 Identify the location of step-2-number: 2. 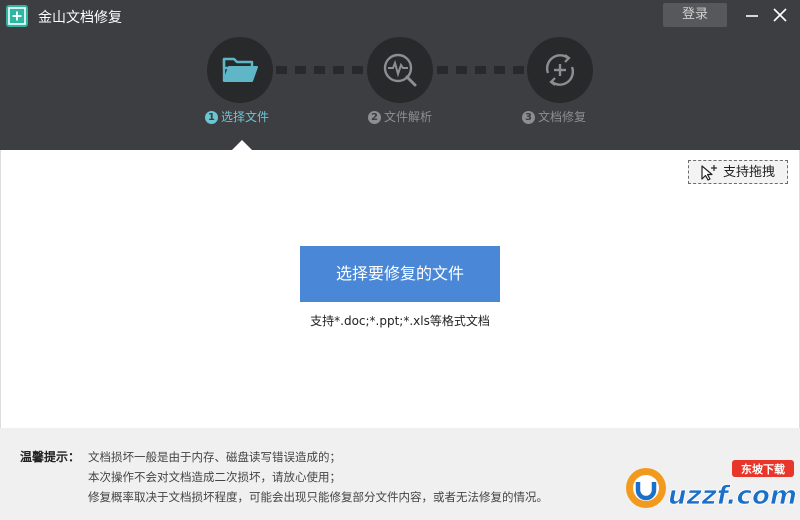
(374, 117).